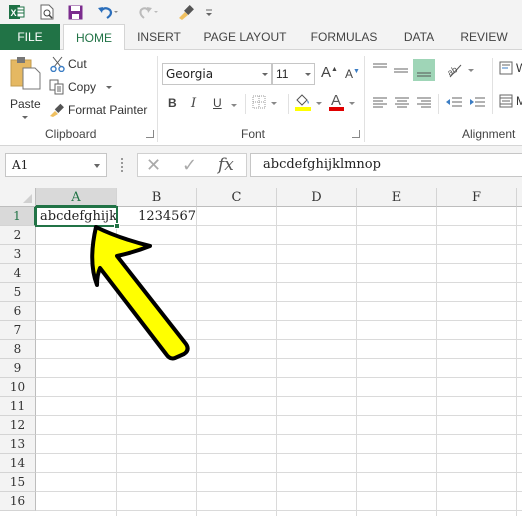 The width and height of the screenshot is (522, 516). What do you see at coordinates (18, 235) in the screenshot?
I see `row-header-2: 2` at bounding box center [18, 235].